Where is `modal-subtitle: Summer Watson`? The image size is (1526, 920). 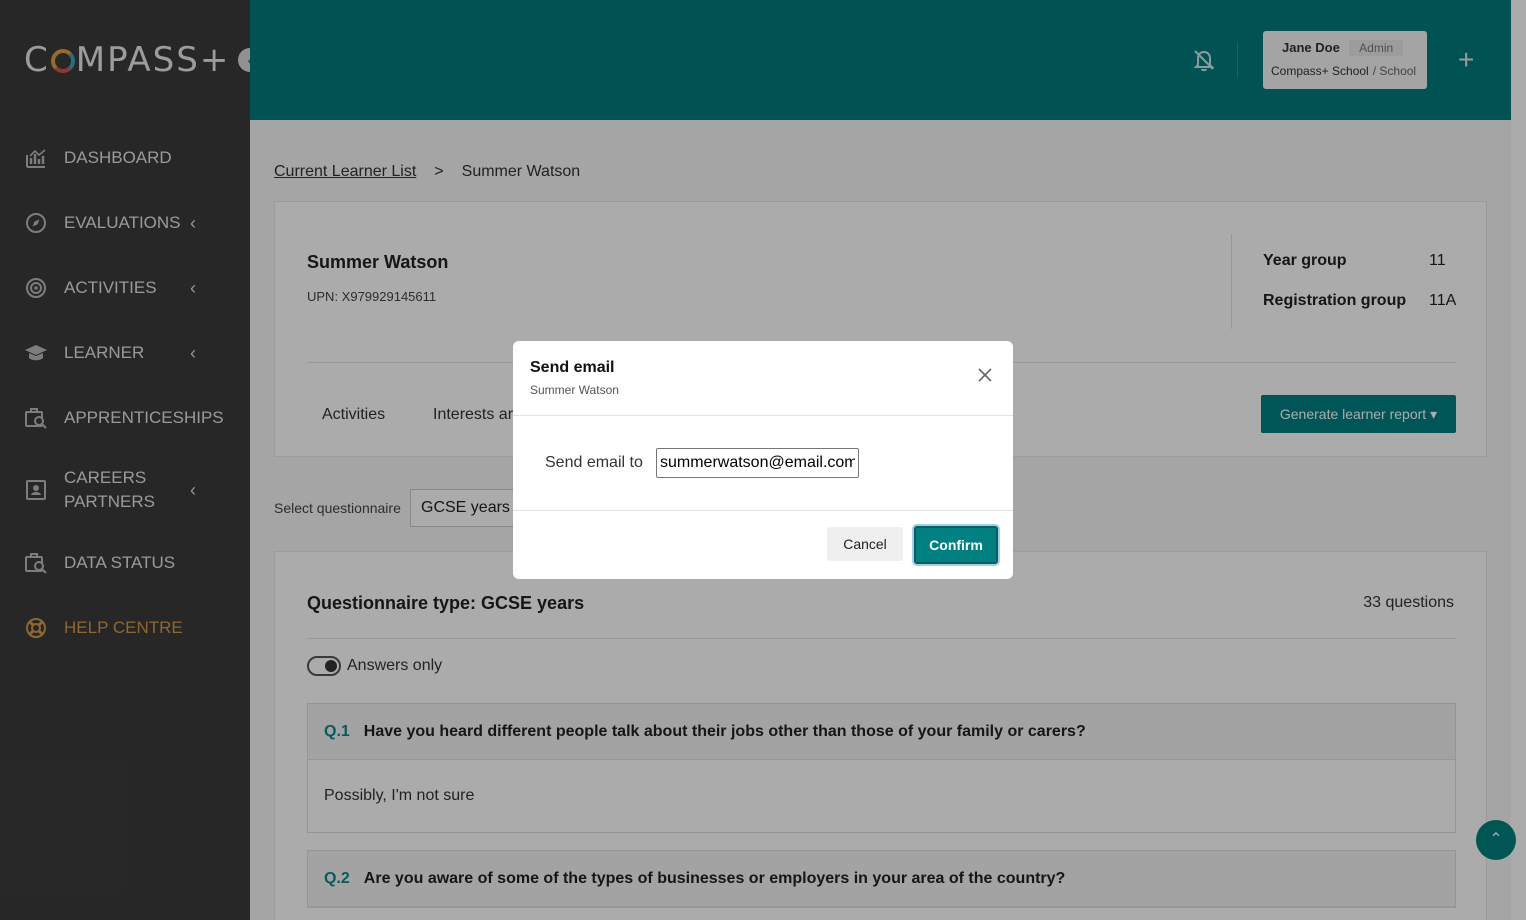 modal-subtitle: Summer Watson is located at coordinates (574, 390).